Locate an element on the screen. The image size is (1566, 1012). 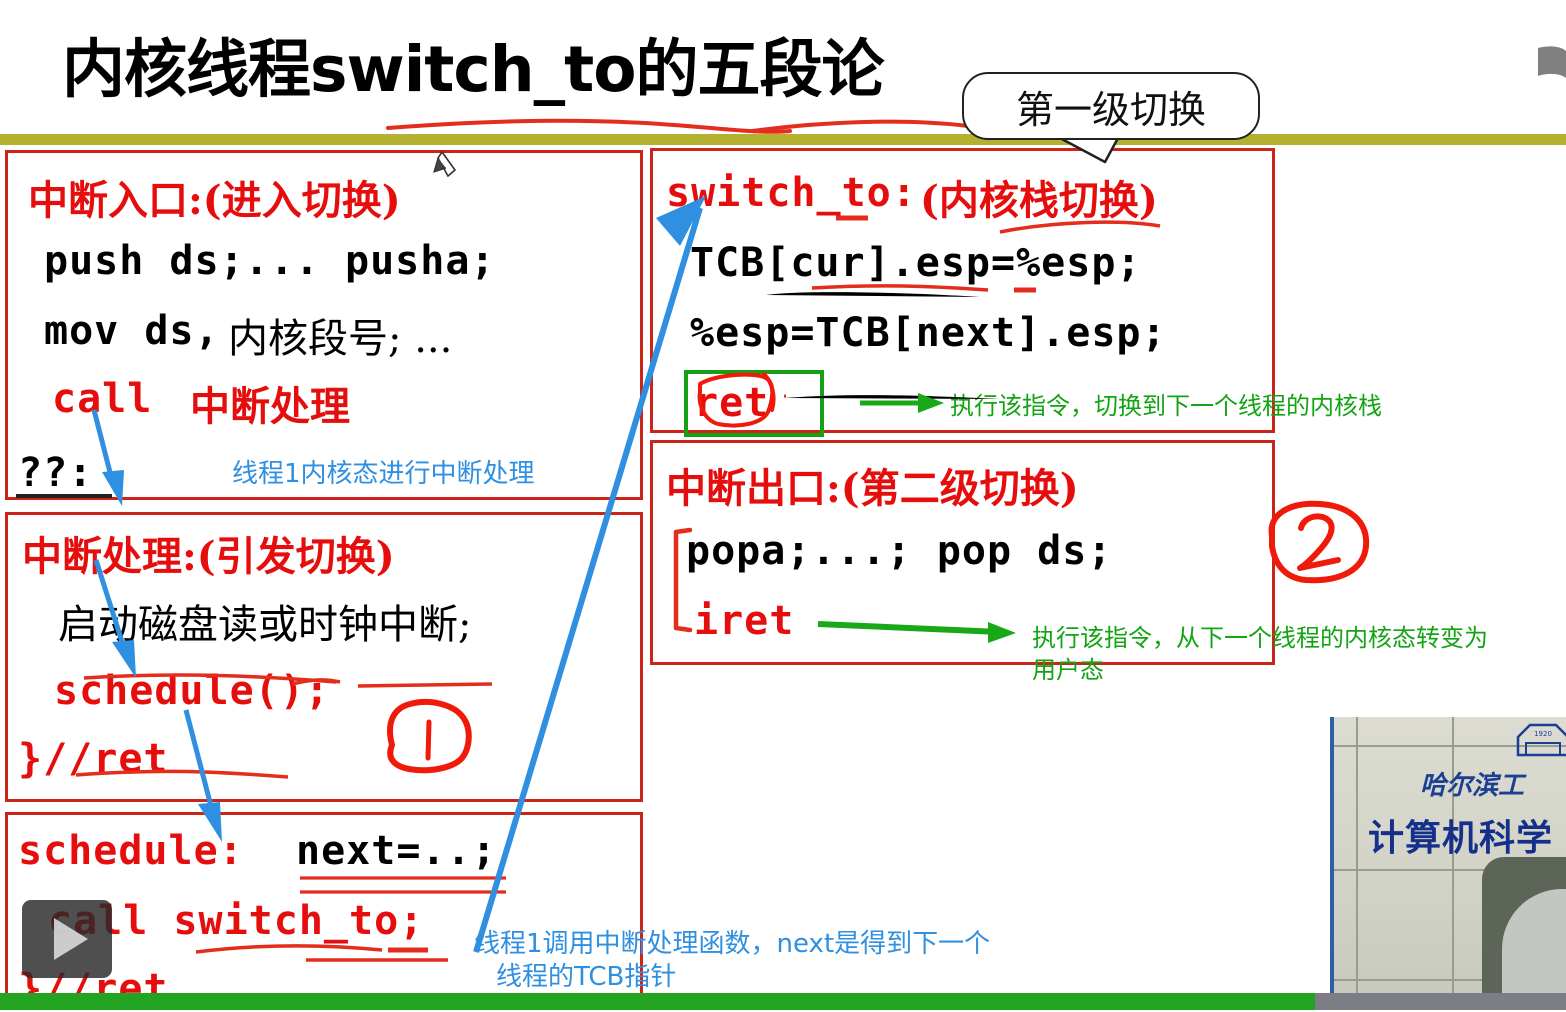
hit-logo-icon: 1920 is located at coordinates (1541, 740).